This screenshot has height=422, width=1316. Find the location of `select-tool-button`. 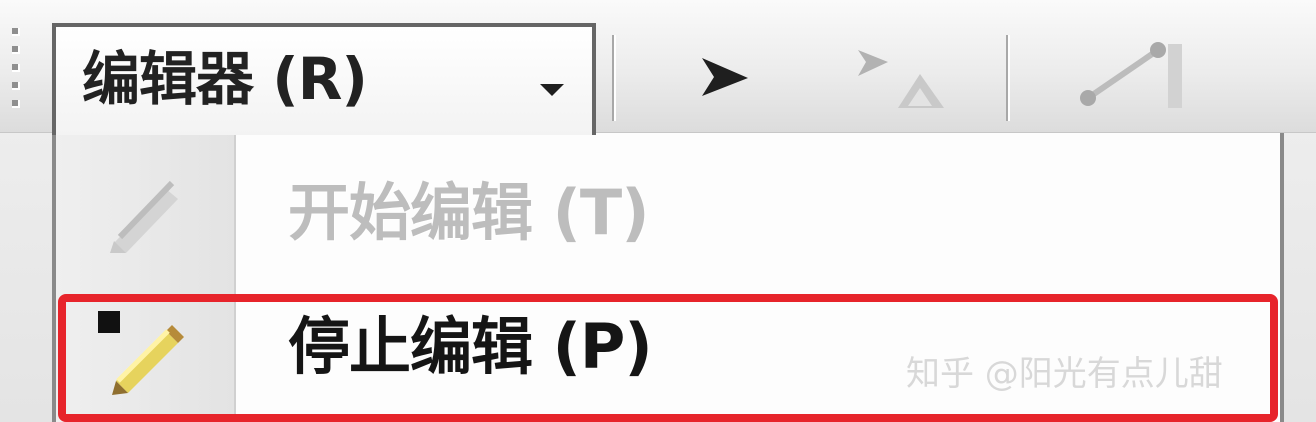

select-tool-button is located at coordinates (726, 76).